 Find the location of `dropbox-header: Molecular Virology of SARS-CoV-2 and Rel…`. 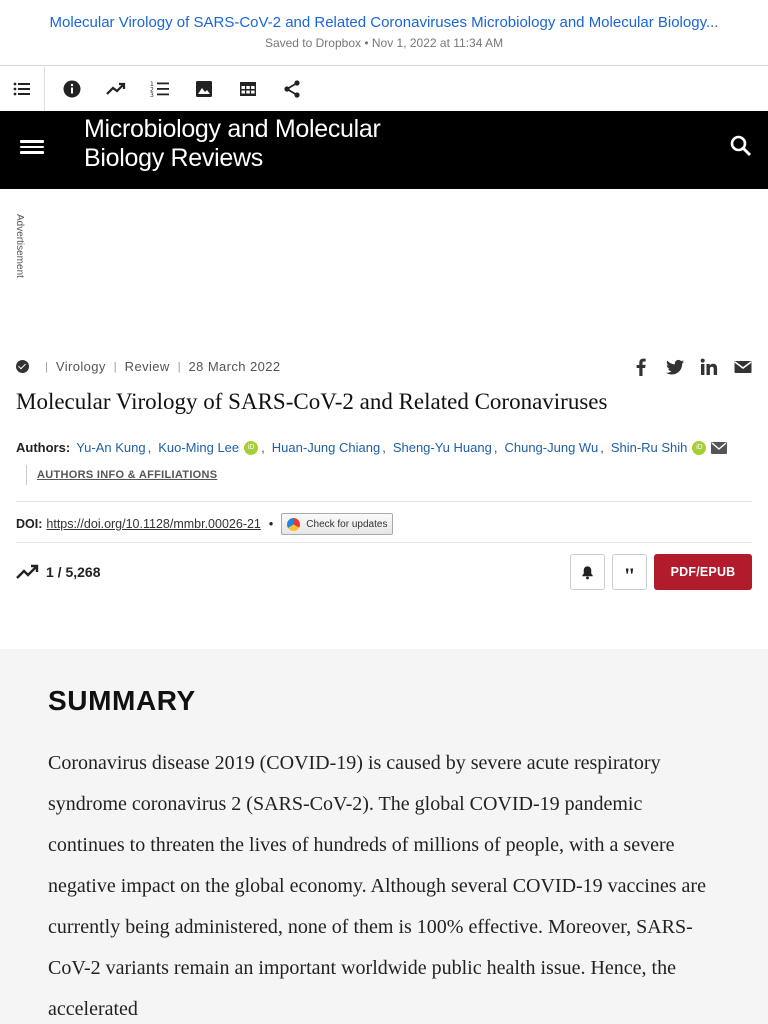

dropbox-header: Molecular Virology of SARS-CoV-2 and Rel… is located at coordinates (384, 33).